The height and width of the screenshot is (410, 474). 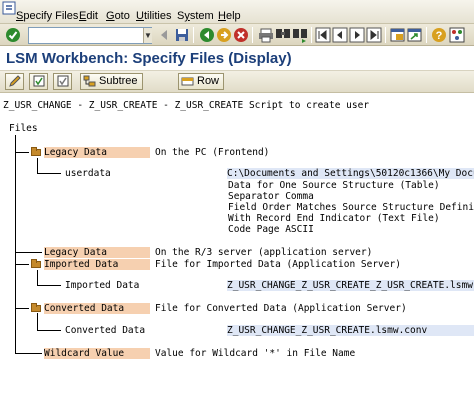 What do you see at coordinates (97, 308) in the screenshot?
I see `node-converted-data: Converted Data` at bounding box center [97, 308].